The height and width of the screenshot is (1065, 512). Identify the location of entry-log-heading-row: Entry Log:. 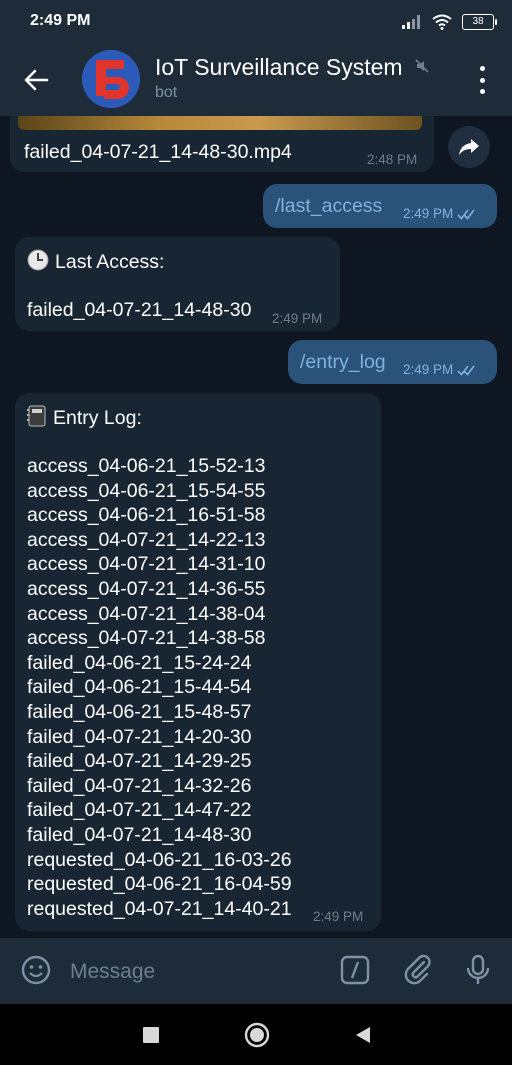
(84, 418).